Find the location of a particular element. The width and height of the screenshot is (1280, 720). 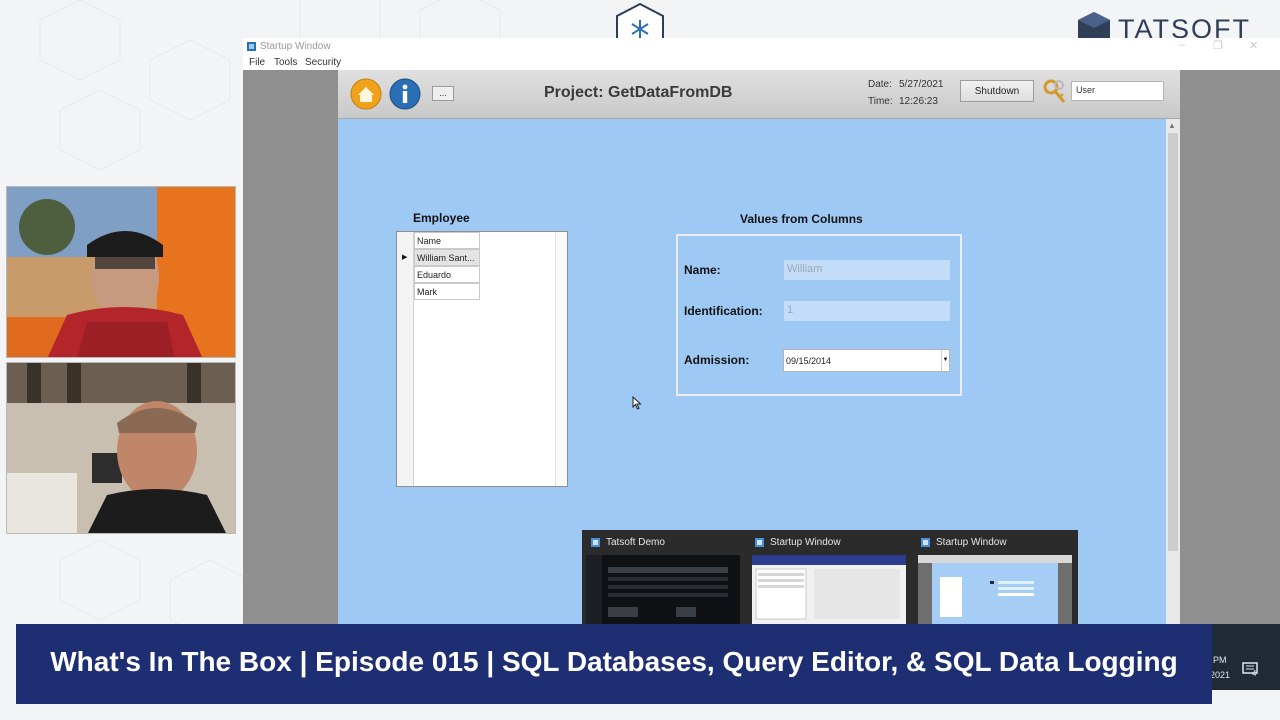

menu-tools: Tools is located at coordinates (285, 62).